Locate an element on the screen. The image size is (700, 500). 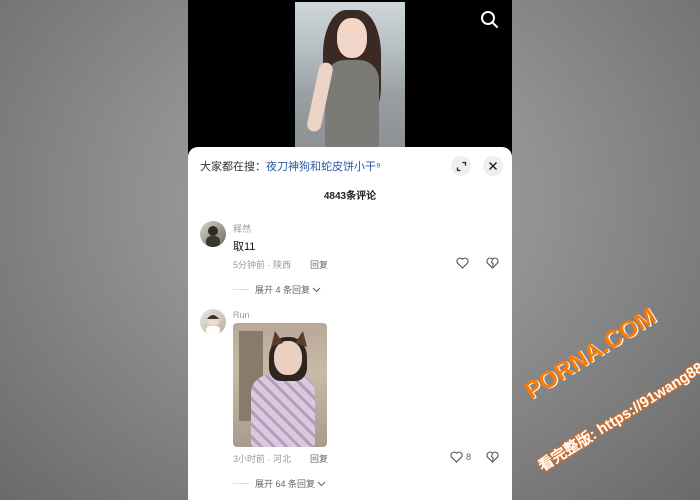
comment-text: 取11 is located at coordinates (244, 247).